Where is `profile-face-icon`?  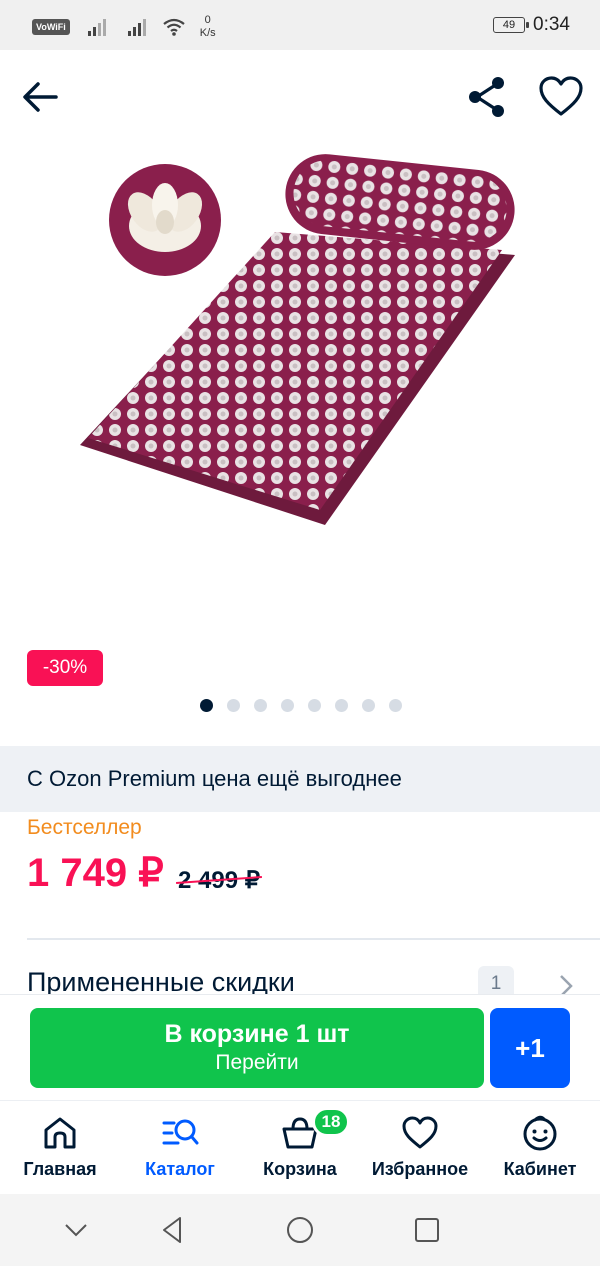
profile-face-icon is located at coordinates (540, 1133).